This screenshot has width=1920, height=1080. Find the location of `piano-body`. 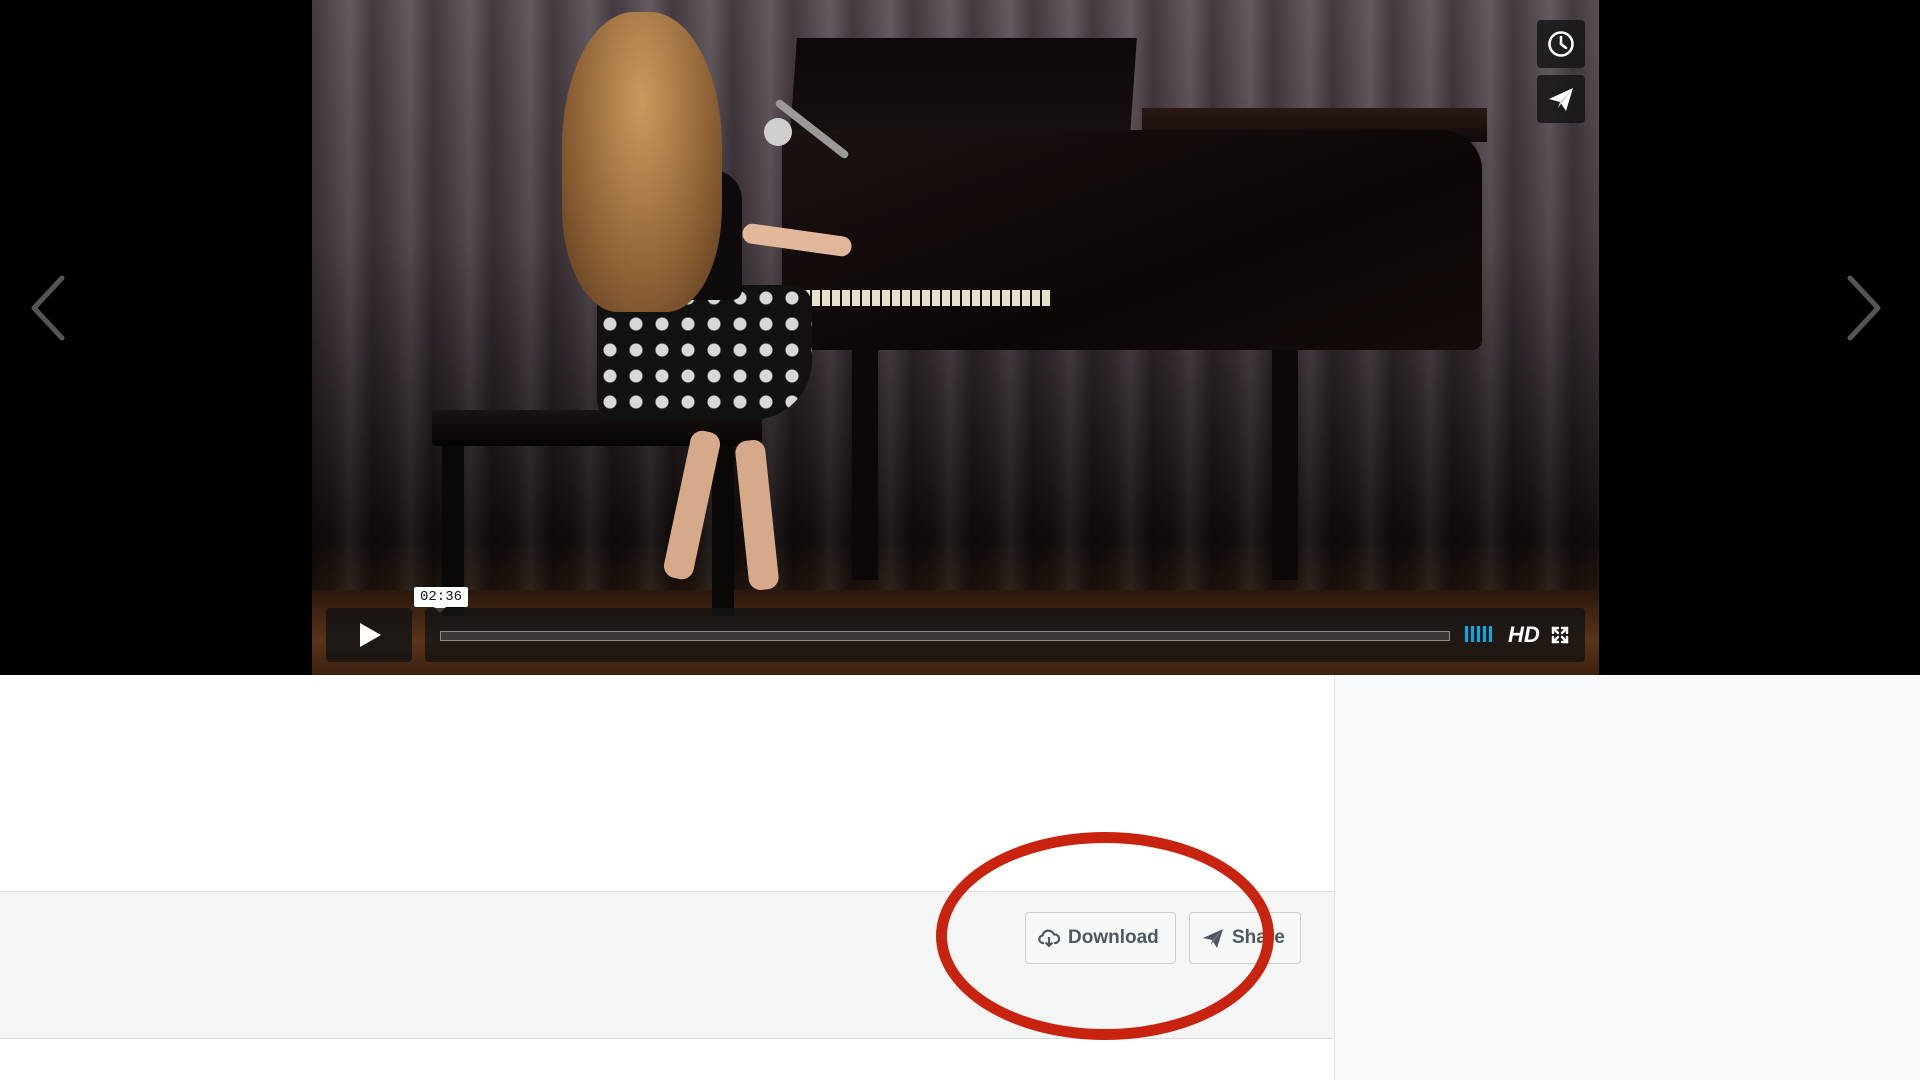

piano-body is located at coordinates (1132, 240).